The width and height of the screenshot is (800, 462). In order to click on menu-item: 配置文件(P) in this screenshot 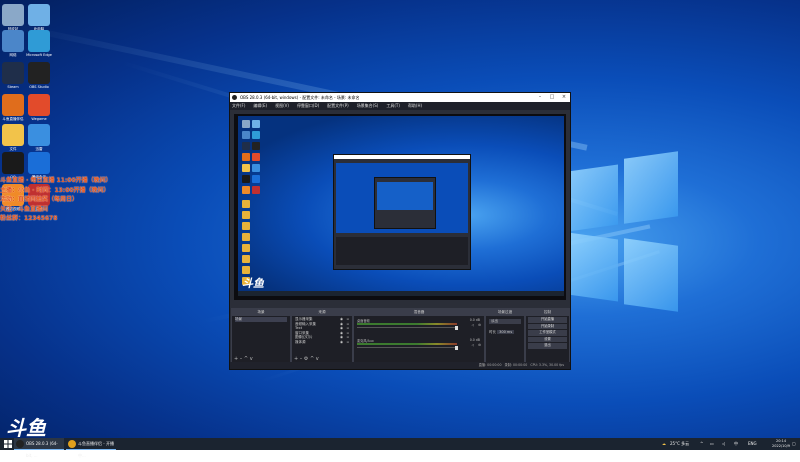, I will do `click(338, 105)`.